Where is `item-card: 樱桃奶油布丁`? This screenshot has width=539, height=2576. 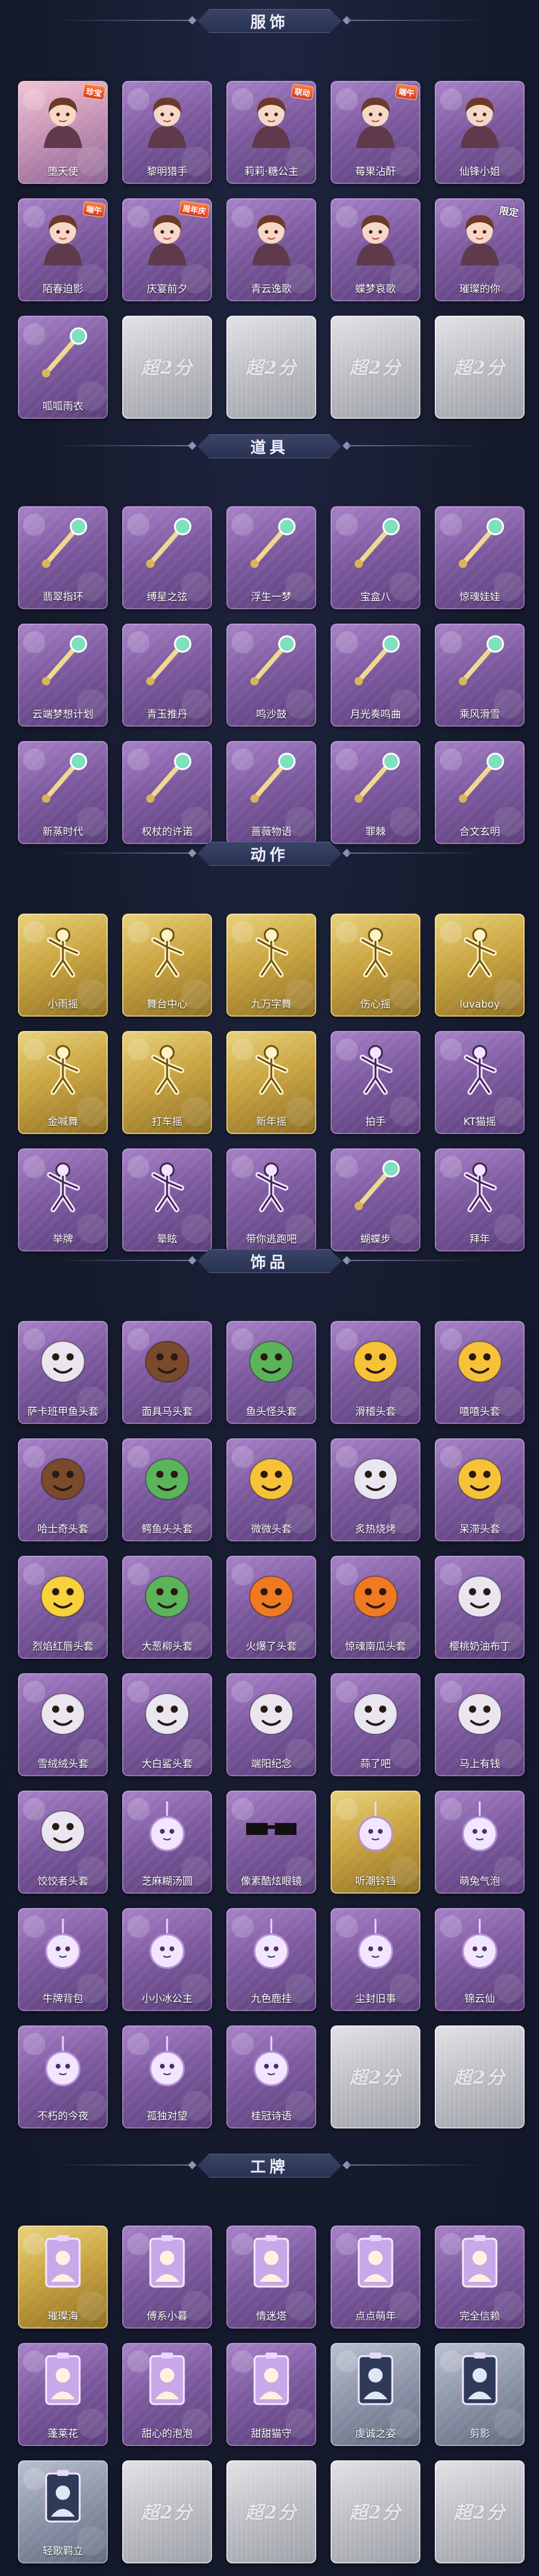
item-card: 樱桃奶油布丁 is located at coordinates (480, 1607).